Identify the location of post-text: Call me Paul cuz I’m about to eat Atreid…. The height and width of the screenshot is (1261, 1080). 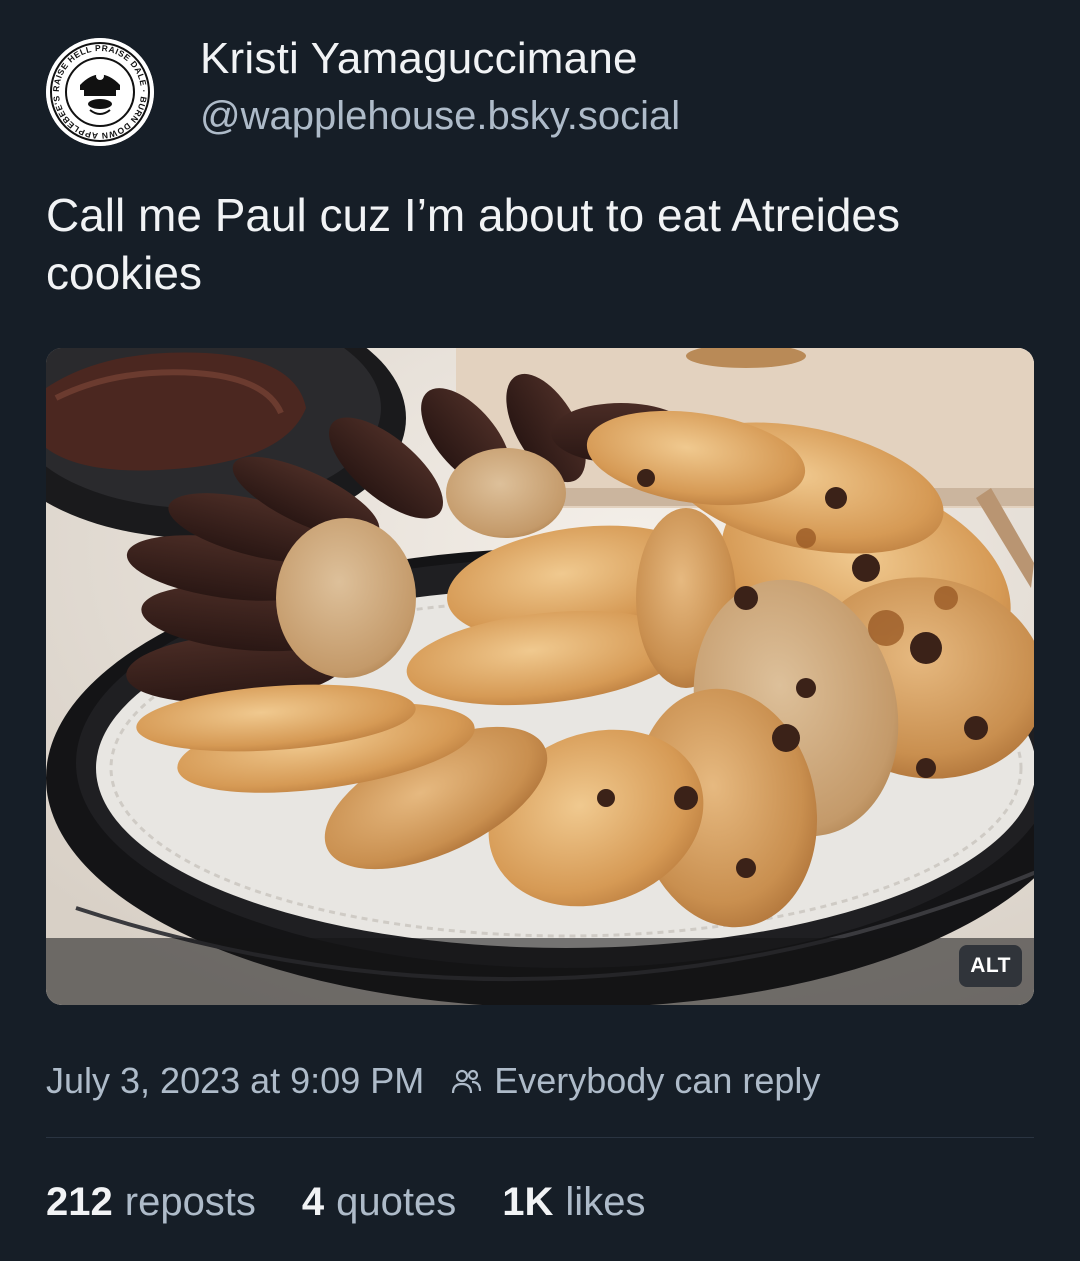
(473, 244).